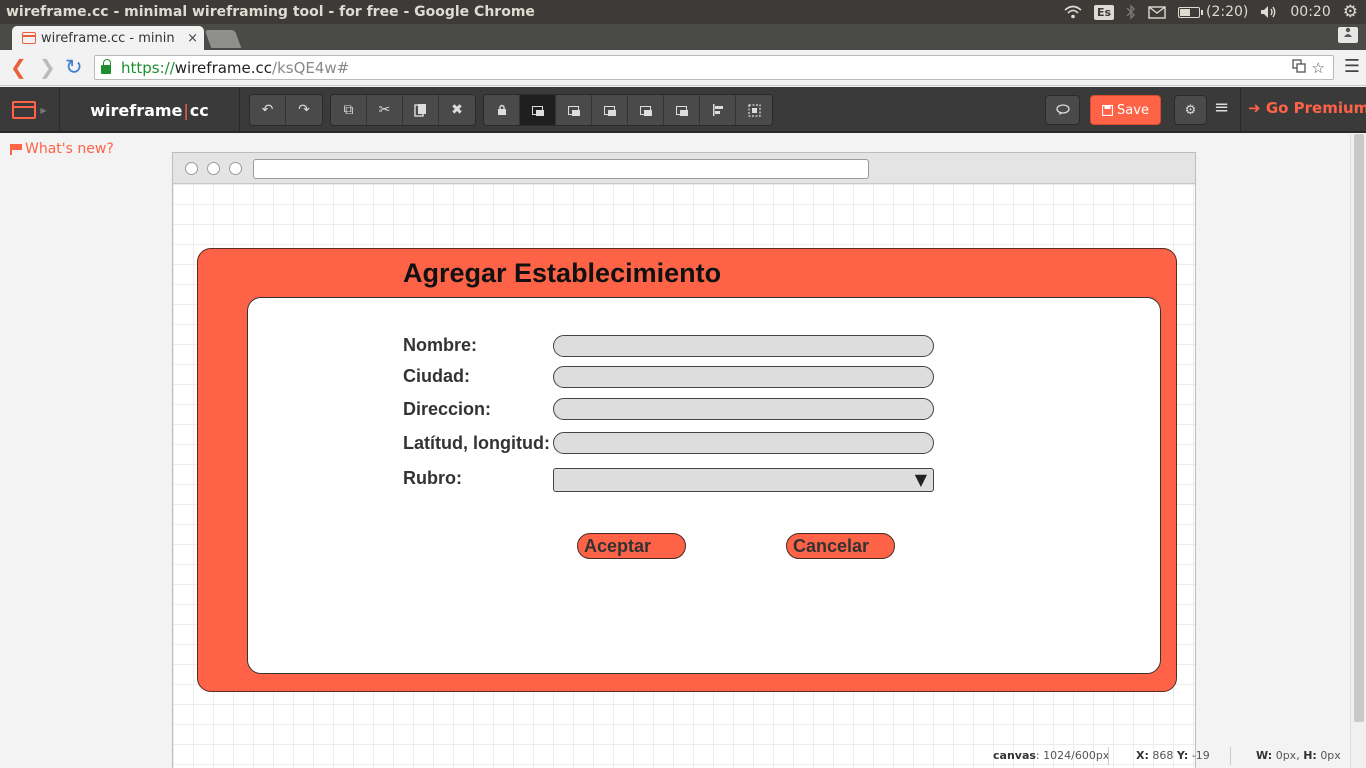 This screenshot has height=768, width=1366. What do you see at coordinates (47, 67) in the screenshot?
I see `forward-arrow-icon: ❯` at bounding box center [47, 67].